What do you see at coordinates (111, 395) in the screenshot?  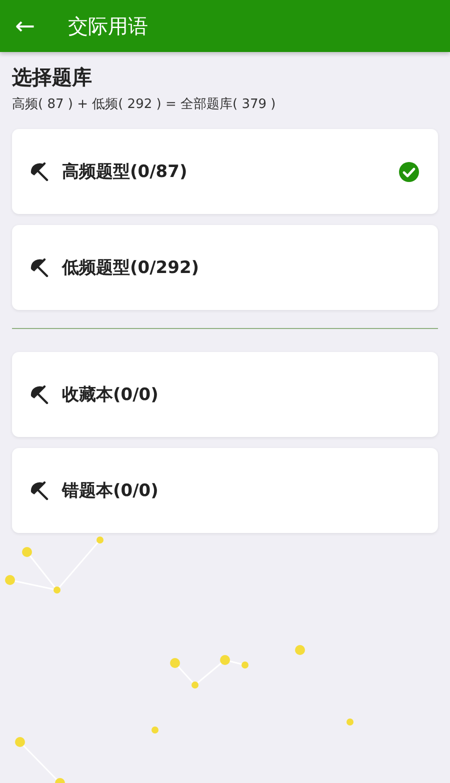 I see `notebook-label: 收藏本(0/0)` at bounding box center [111, 395].